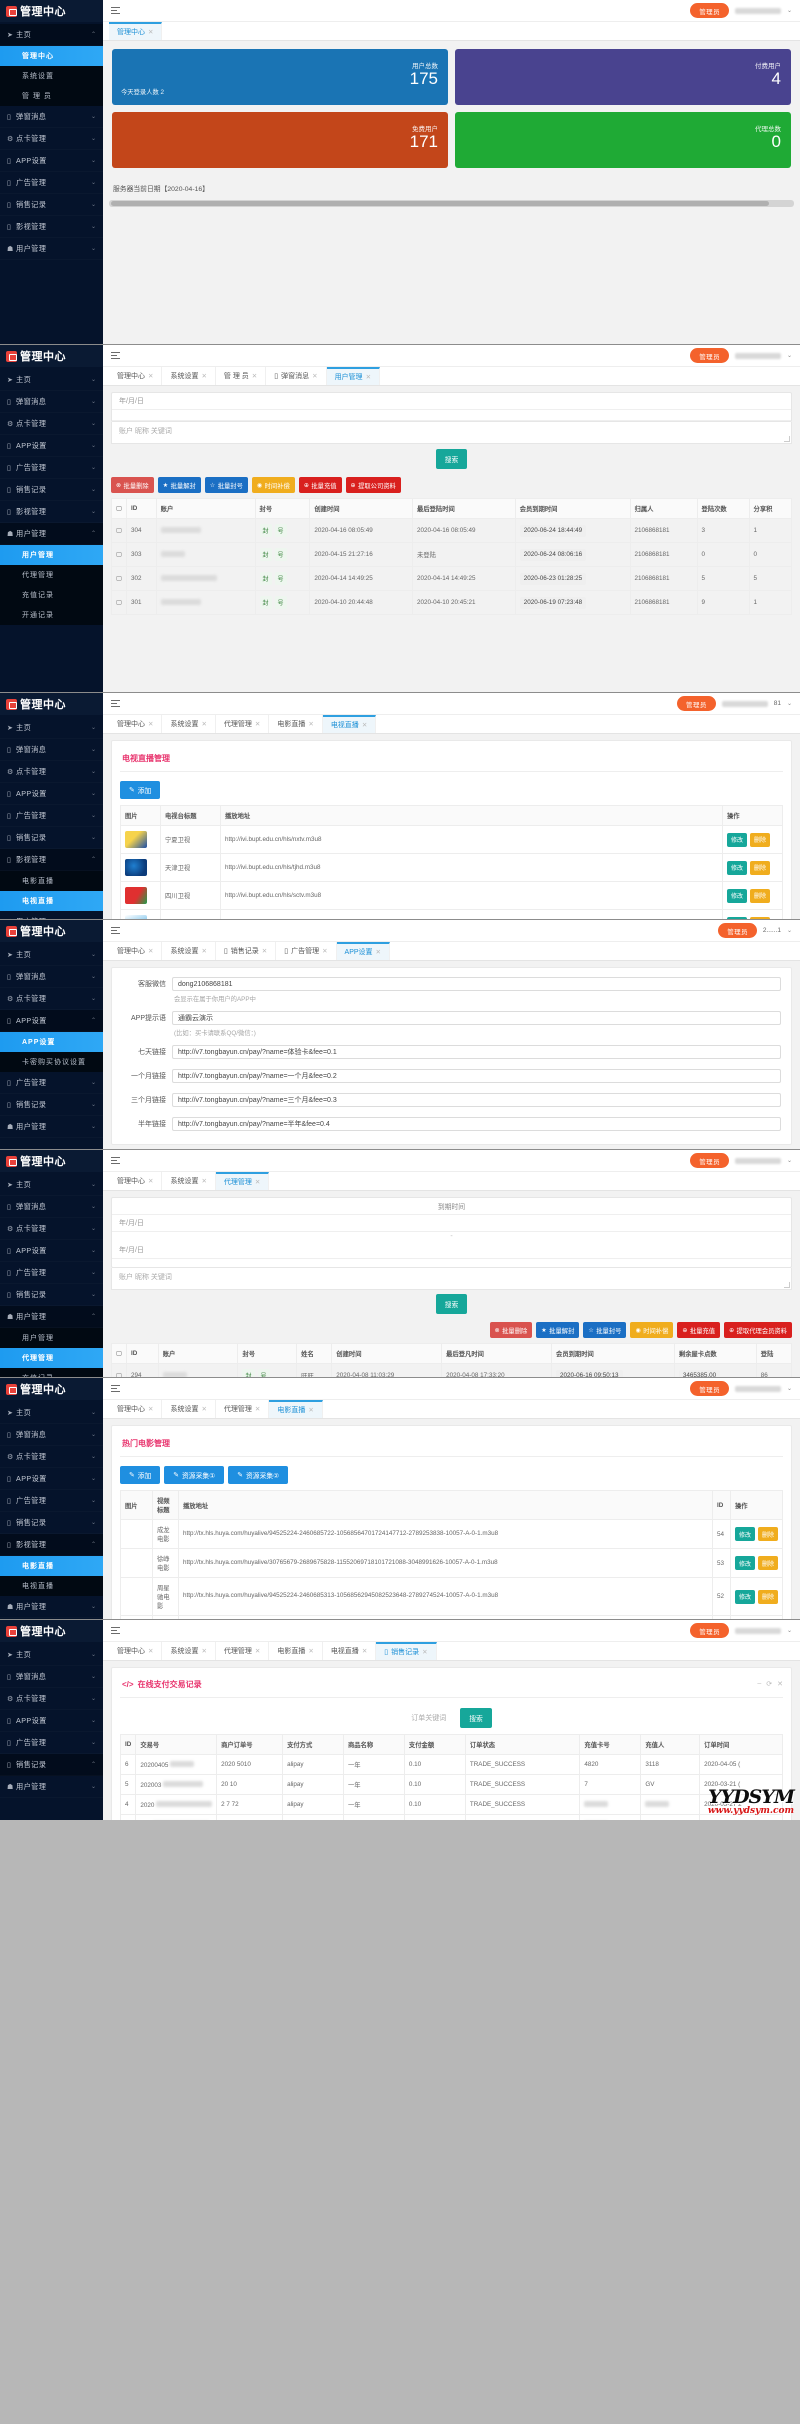  What do you see at coordinates (280, 77) in the screenshot?
I see `tile-total-users: 用户总数 175 今天登录人数 2` at bounding box center [280, 77].